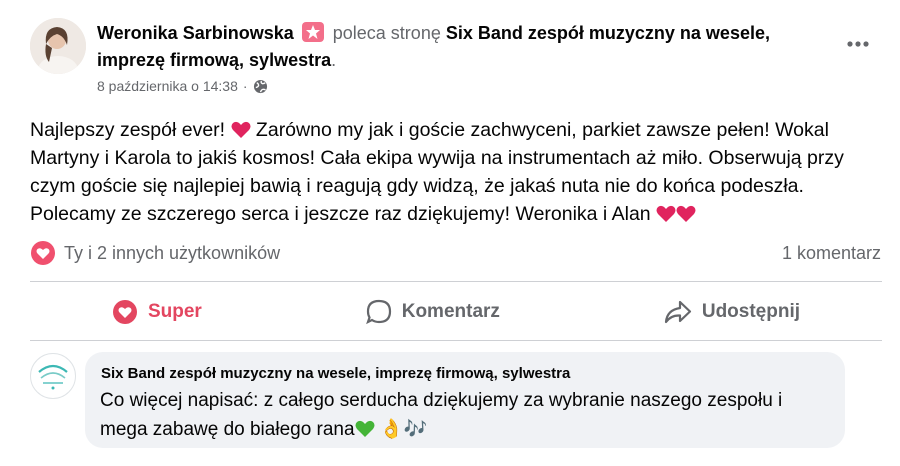 This screenshot has height=466, width=900. I want to click on commenter-avatar, so click(53, 376).